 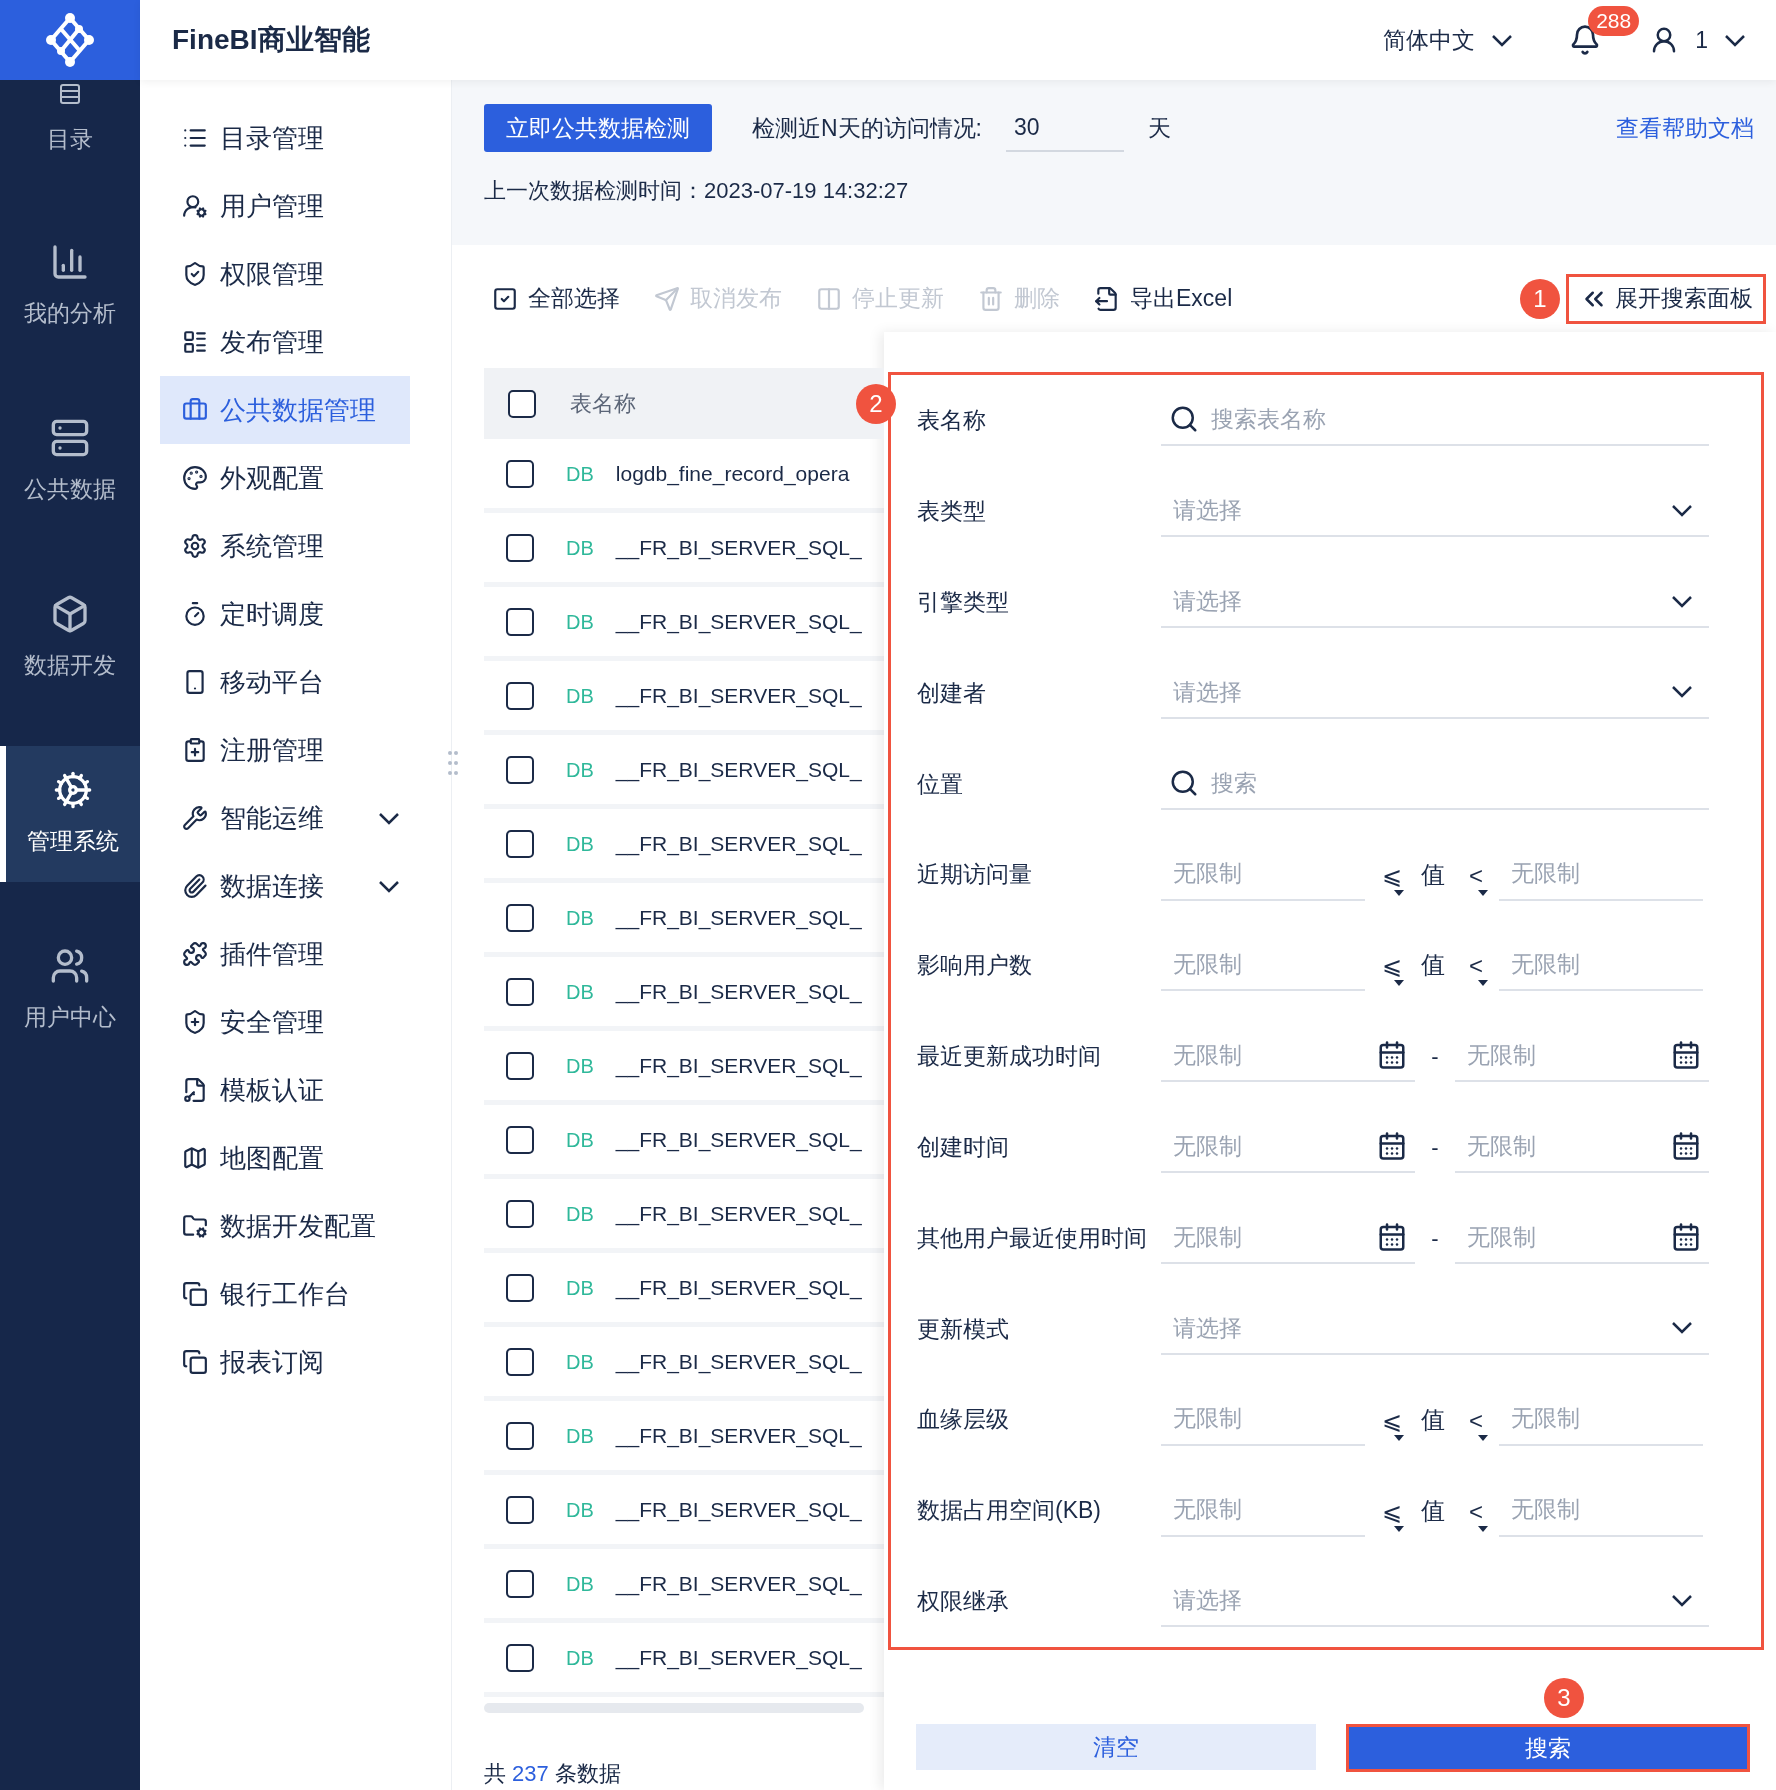 I want to click on detect-button: 立即公共数据检测, so click(x=598, y=128).